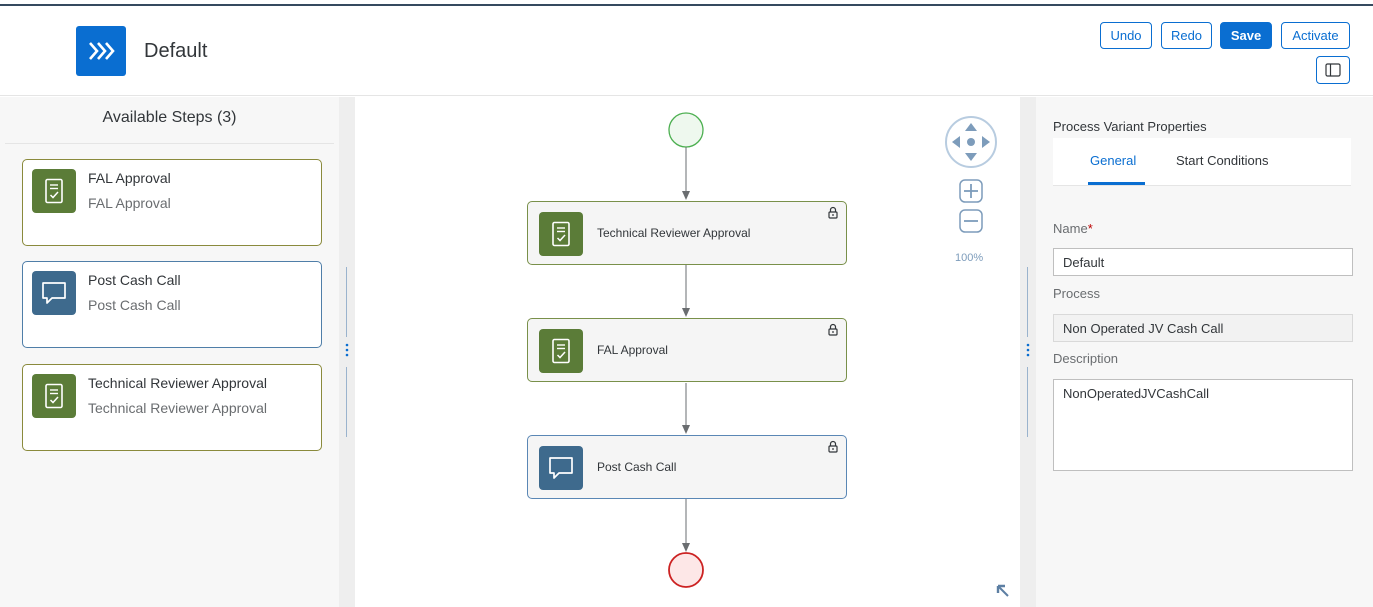  Describe the element at coordinates (129, 203) in the screenshot. I see `step-subtitle: FAL Approval` at that location.